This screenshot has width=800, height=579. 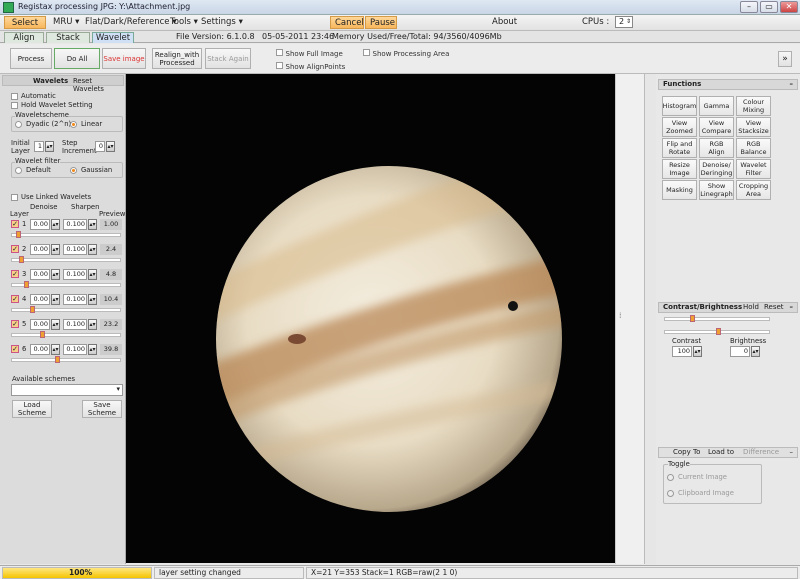 I want to click on layer-1-slider-thumb, so click(x=18, y=234).